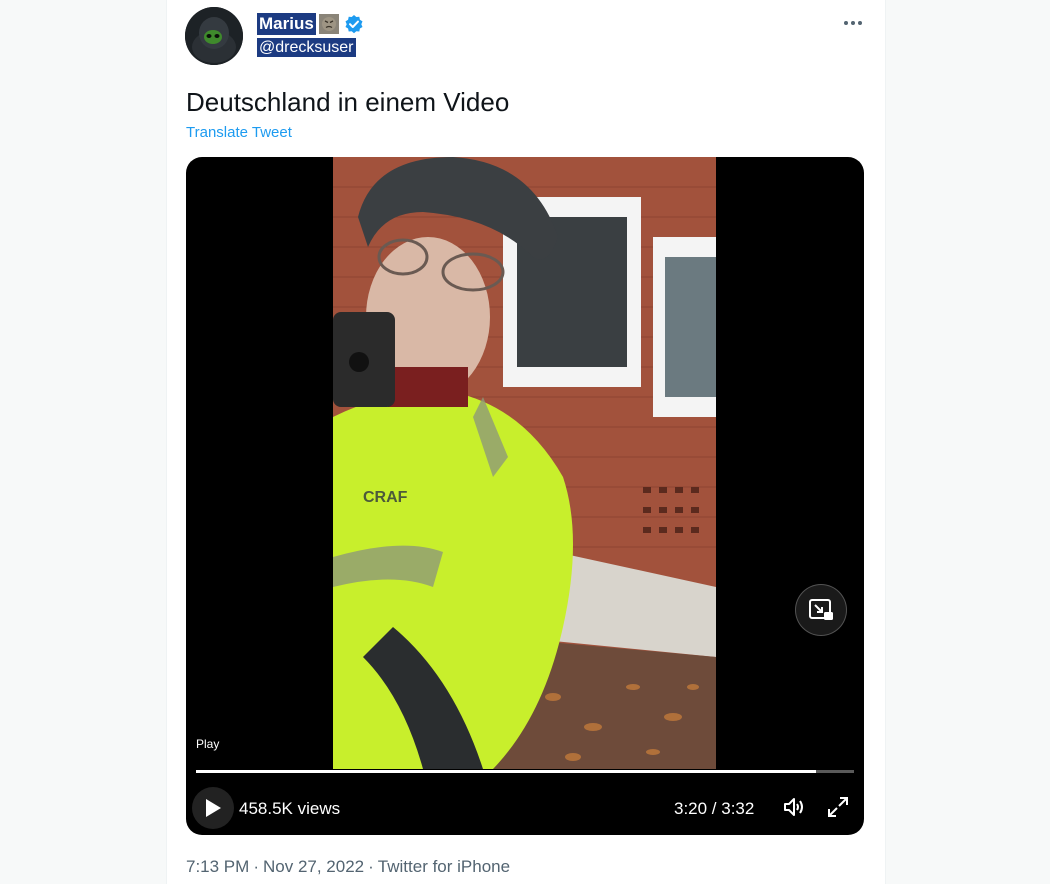  What do you see at coordinates (217, 867) in the screenshot?
I see `tweet-time: 7:13 PM` at bounding box center [217, 867].